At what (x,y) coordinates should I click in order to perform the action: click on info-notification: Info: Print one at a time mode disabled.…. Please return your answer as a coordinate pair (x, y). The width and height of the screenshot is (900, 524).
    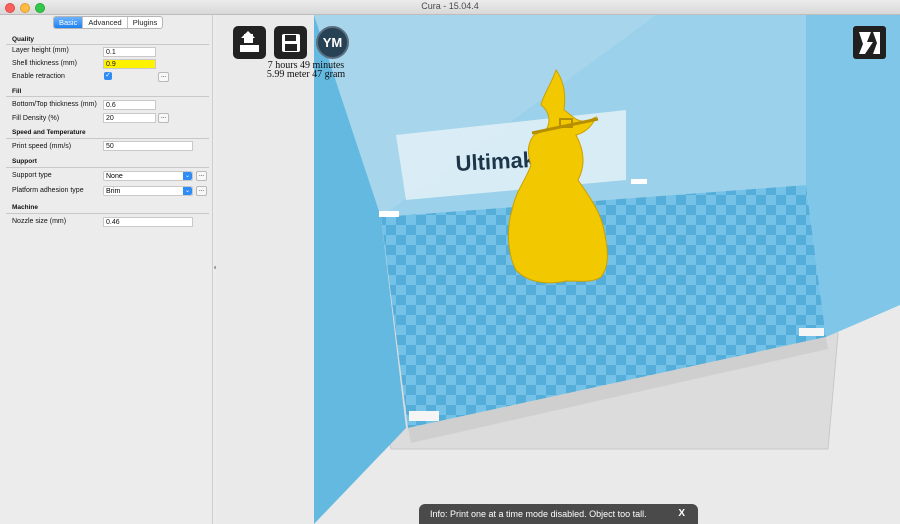
    Looking at the image, I should click on (558, 514).